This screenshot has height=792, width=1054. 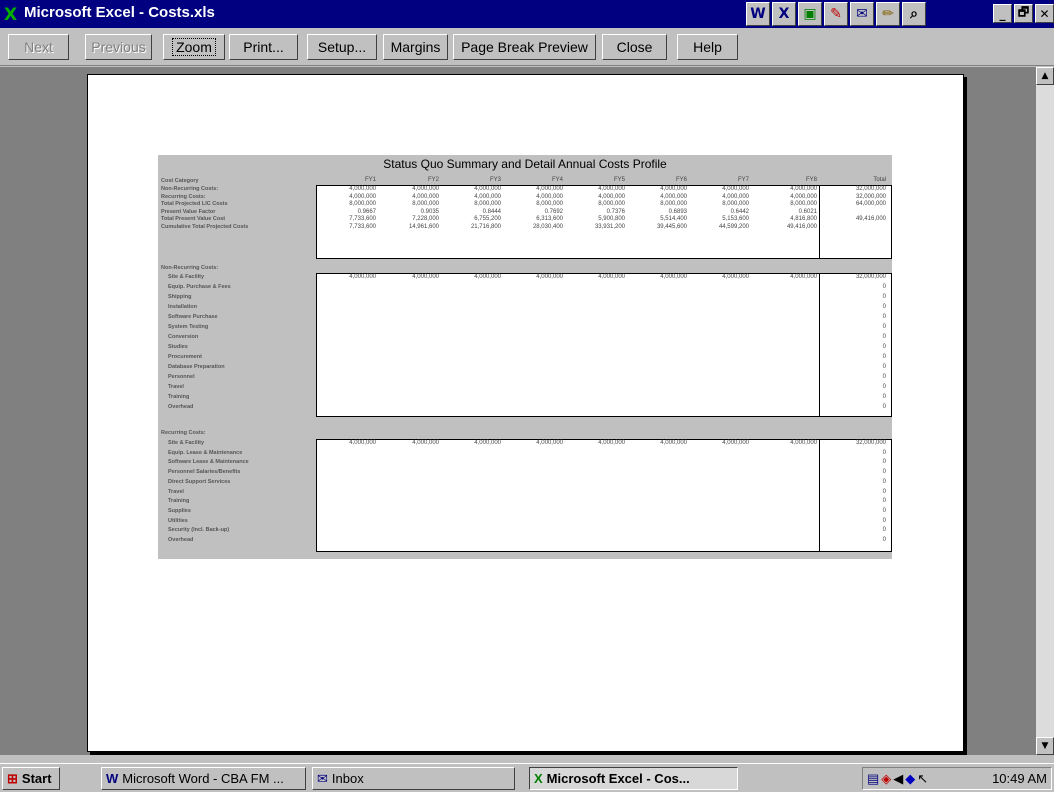 What do you see at coordinates (186, 443) in the screenshot?
I see `row-label: Site & Facility` at bounding box center [186, 443].